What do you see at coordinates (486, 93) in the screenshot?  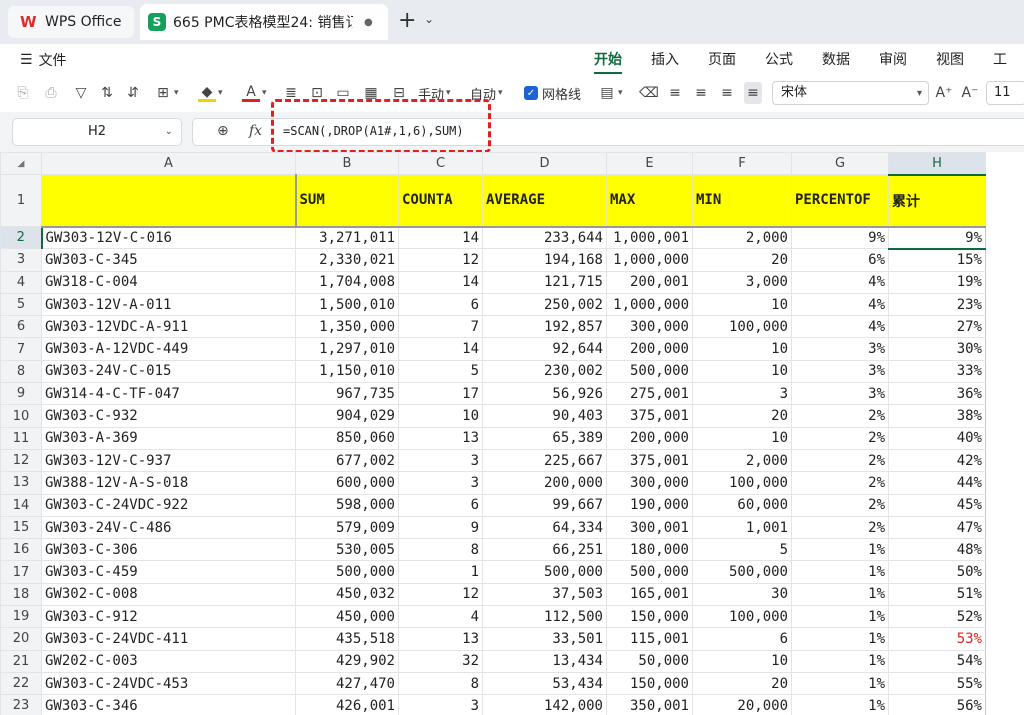 I see `auto-calc-button: 自动 ▾` at bounding box center [486, 93].